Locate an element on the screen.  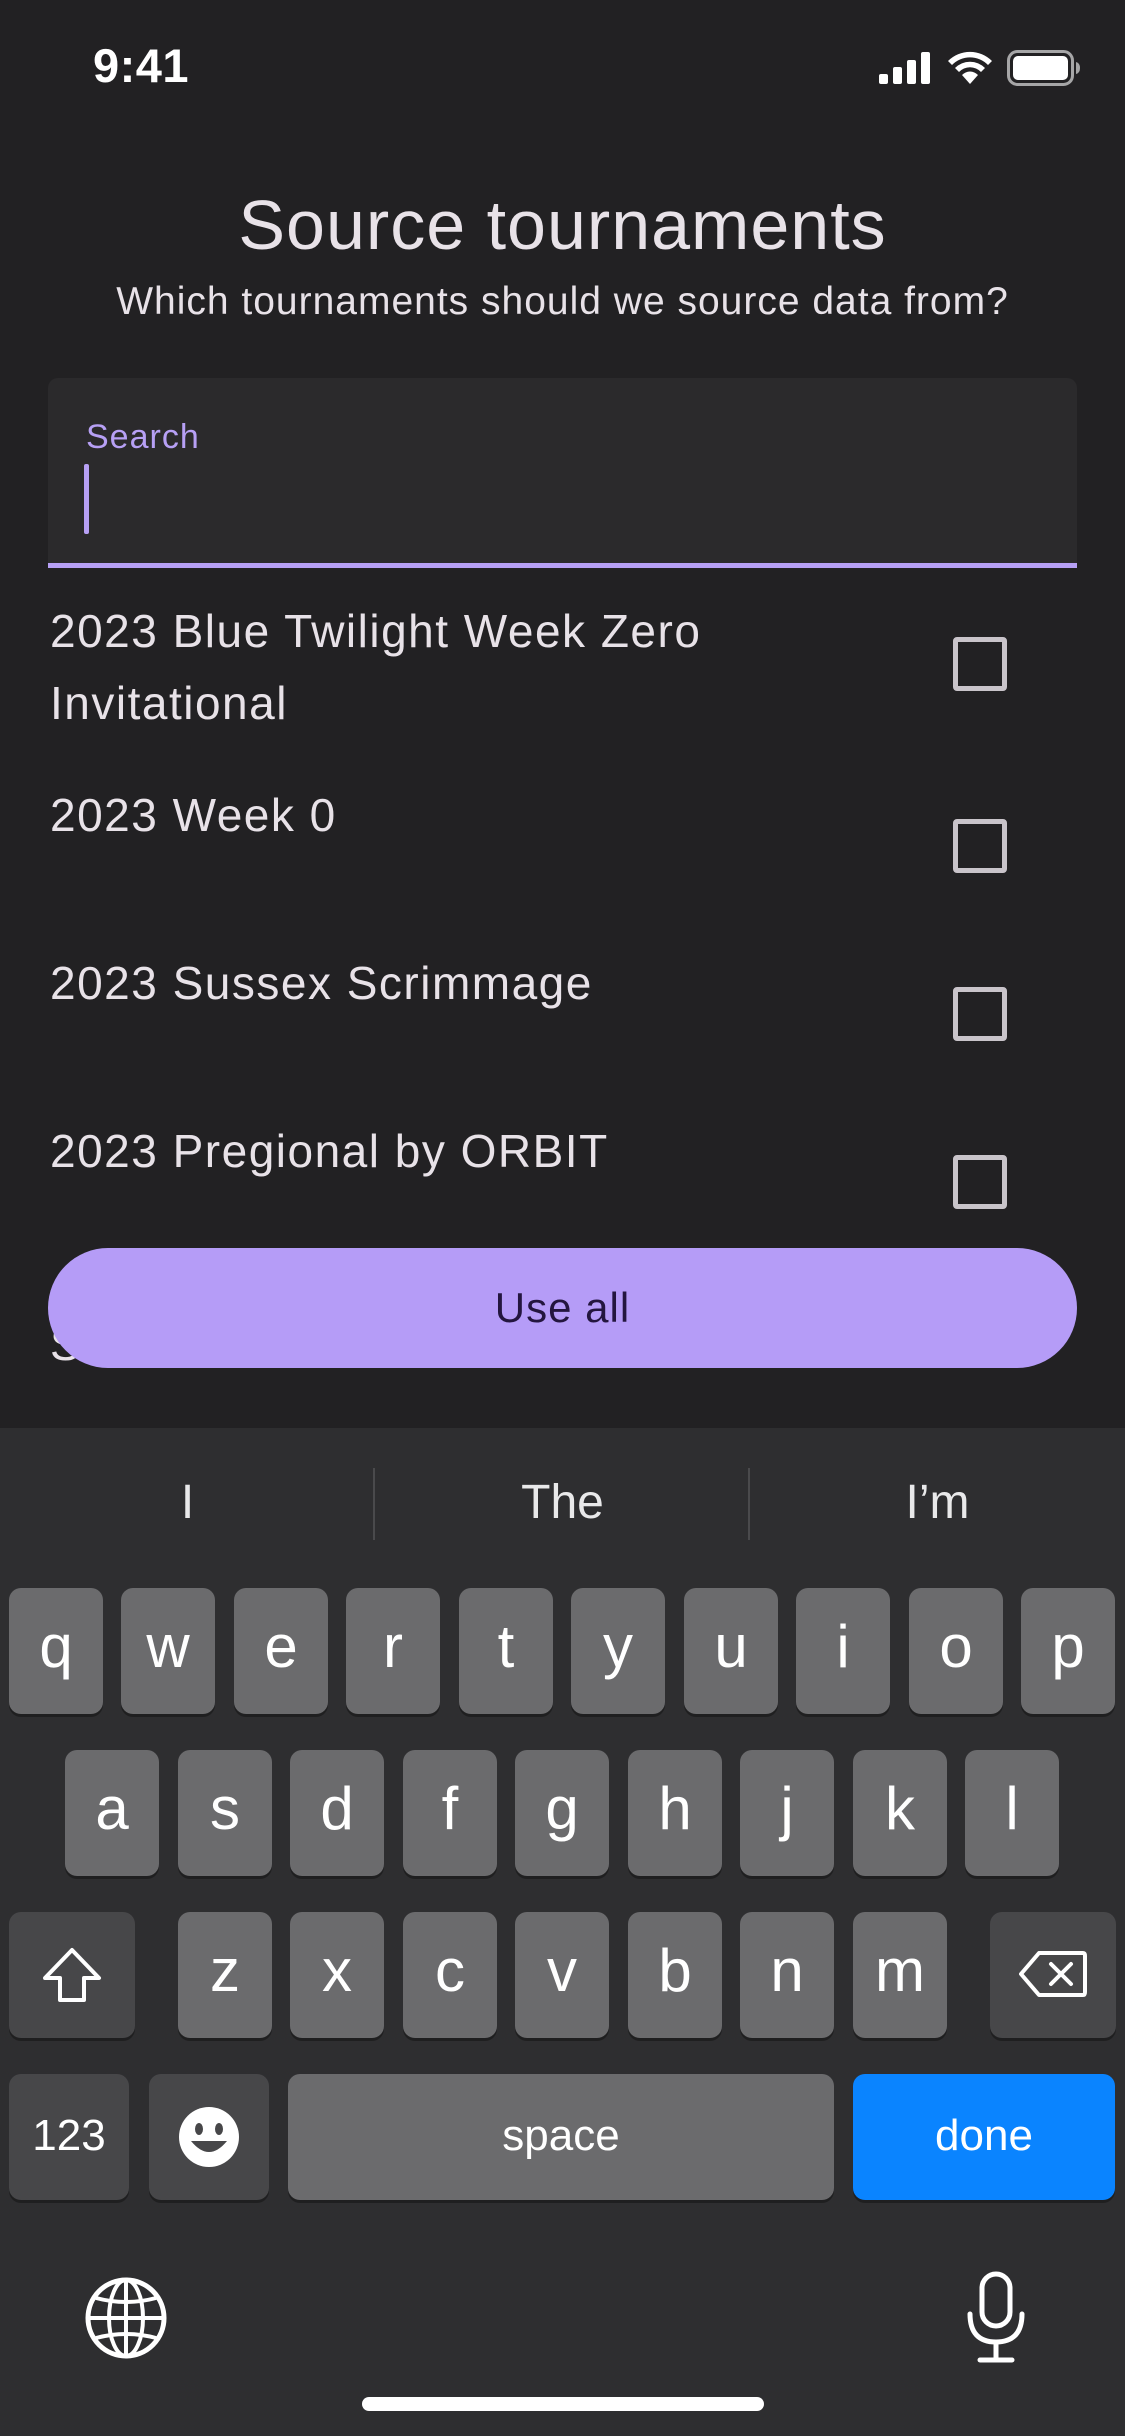
key-k: k is located at coordinates (900, 1813).